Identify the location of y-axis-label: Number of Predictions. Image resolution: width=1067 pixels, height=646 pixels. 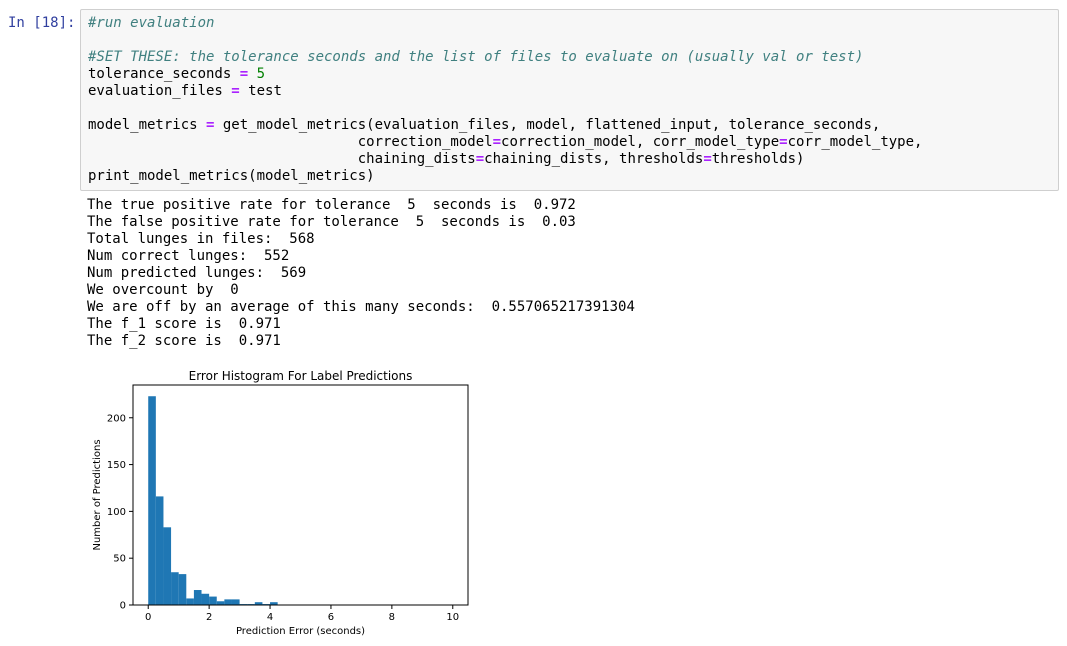
(97, 494).